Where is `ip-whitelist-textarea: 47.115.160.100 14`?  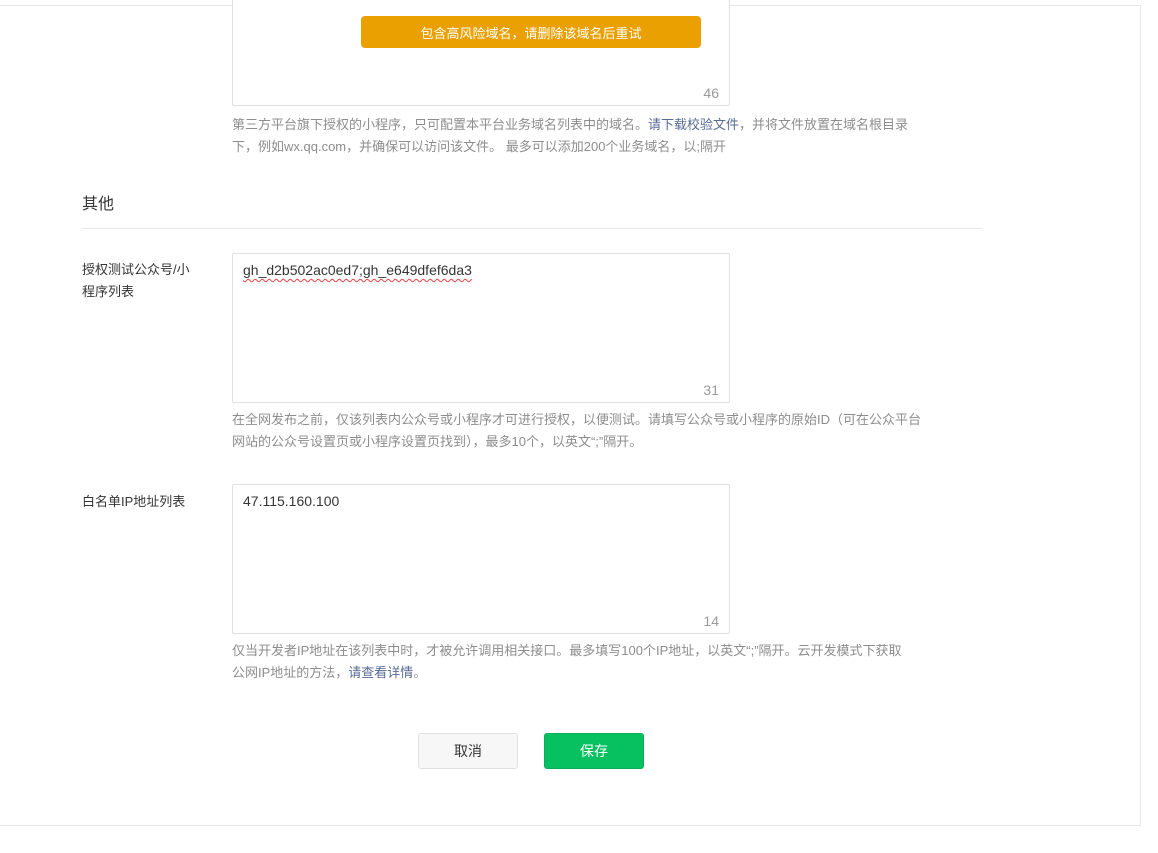
ip-whitelist-textarea: 47.115.160.100 14 is located at coordinates (481, 559).